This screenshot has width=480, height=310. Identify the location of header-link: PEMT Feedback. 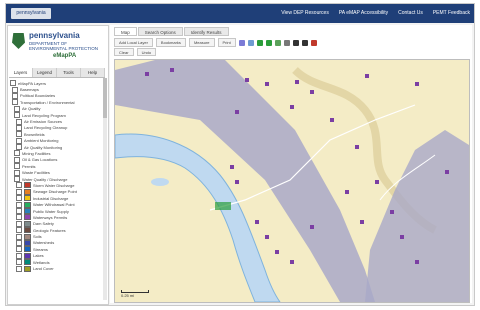
(451, 13).